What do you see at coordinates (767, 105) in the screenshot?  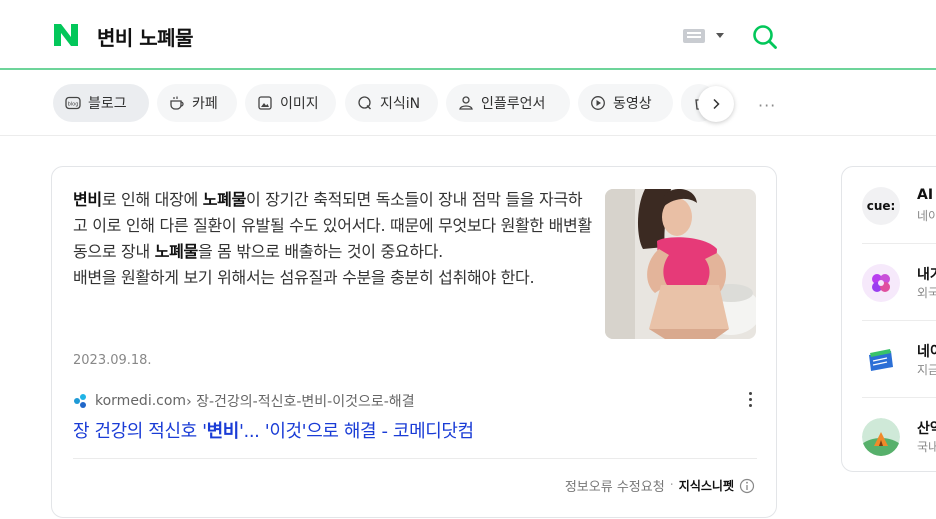 I see `more-tabs-button: ···` at bounding box center [767, 105].